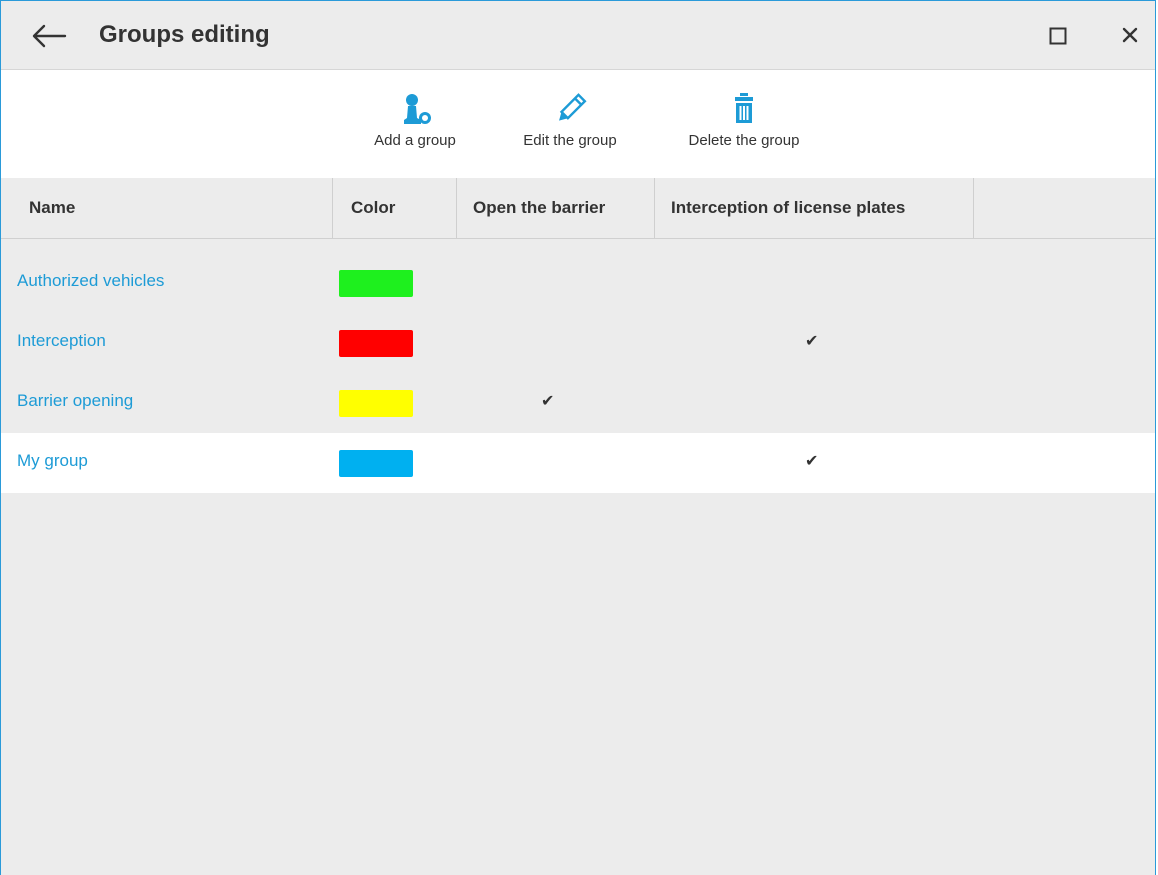 This screenshot has height=875, width=1158. I want to click on add-group-label: Add a group, so click(415, 140).